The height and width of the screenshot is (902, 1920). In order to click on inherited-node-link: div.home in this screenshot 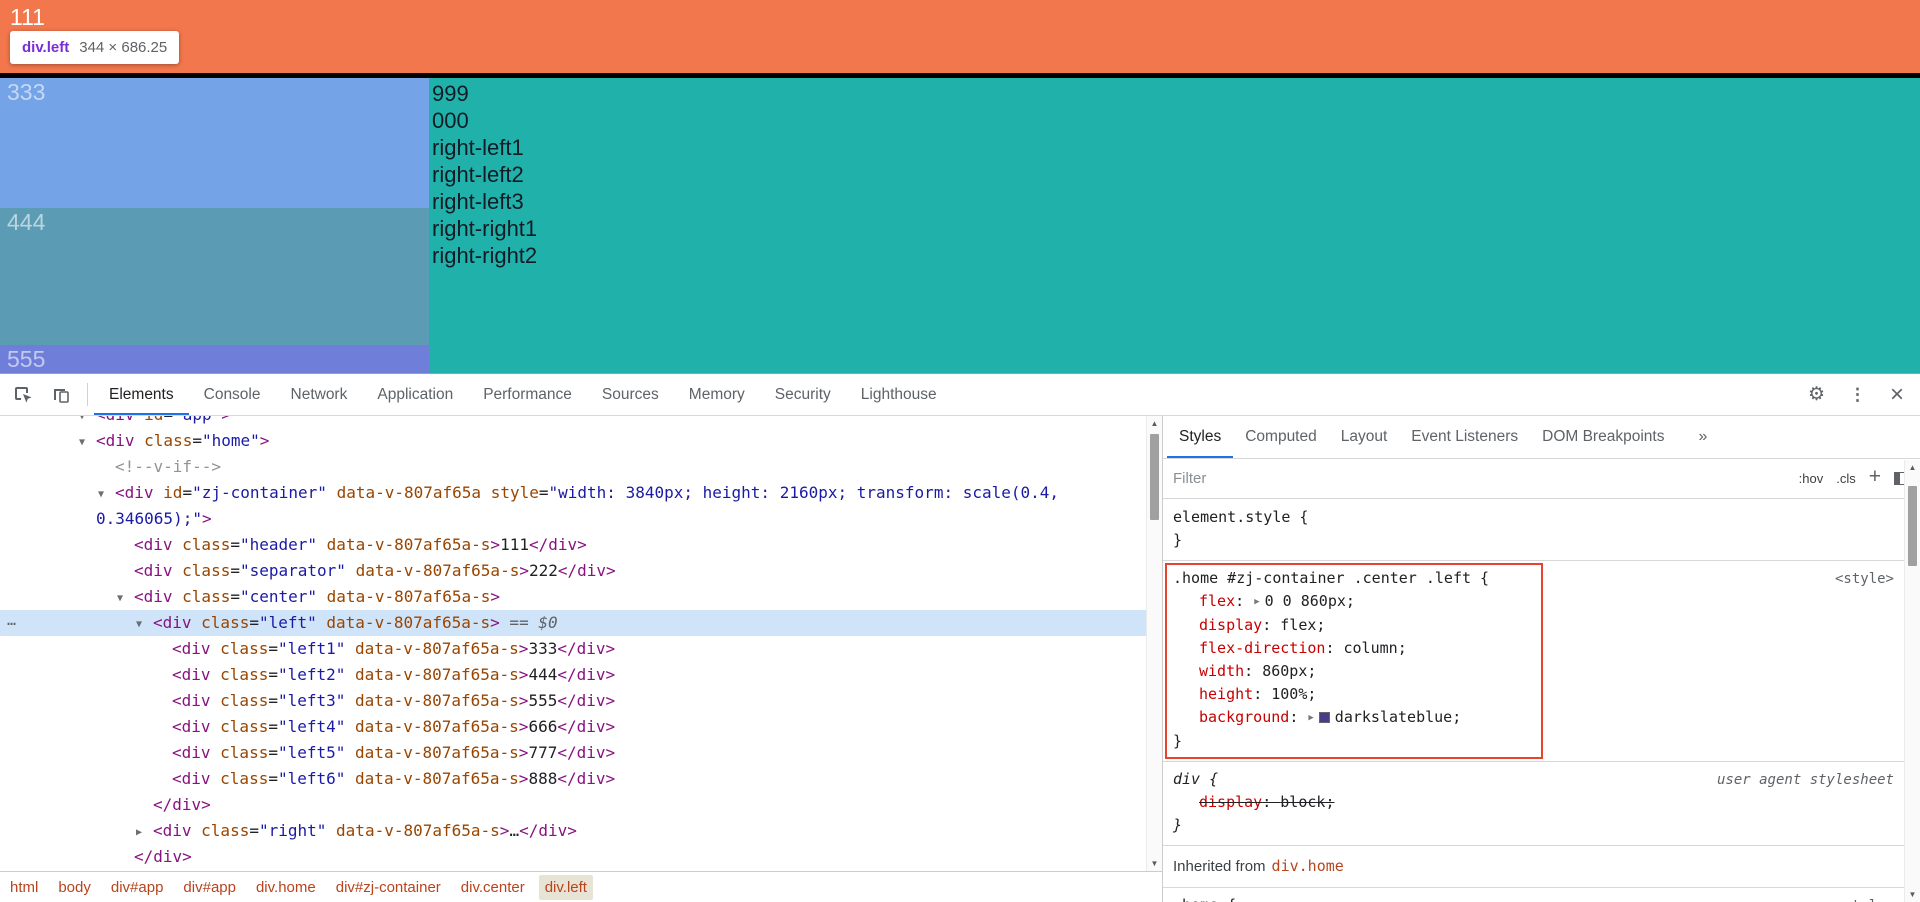, I will do `click(1308, 866)`.